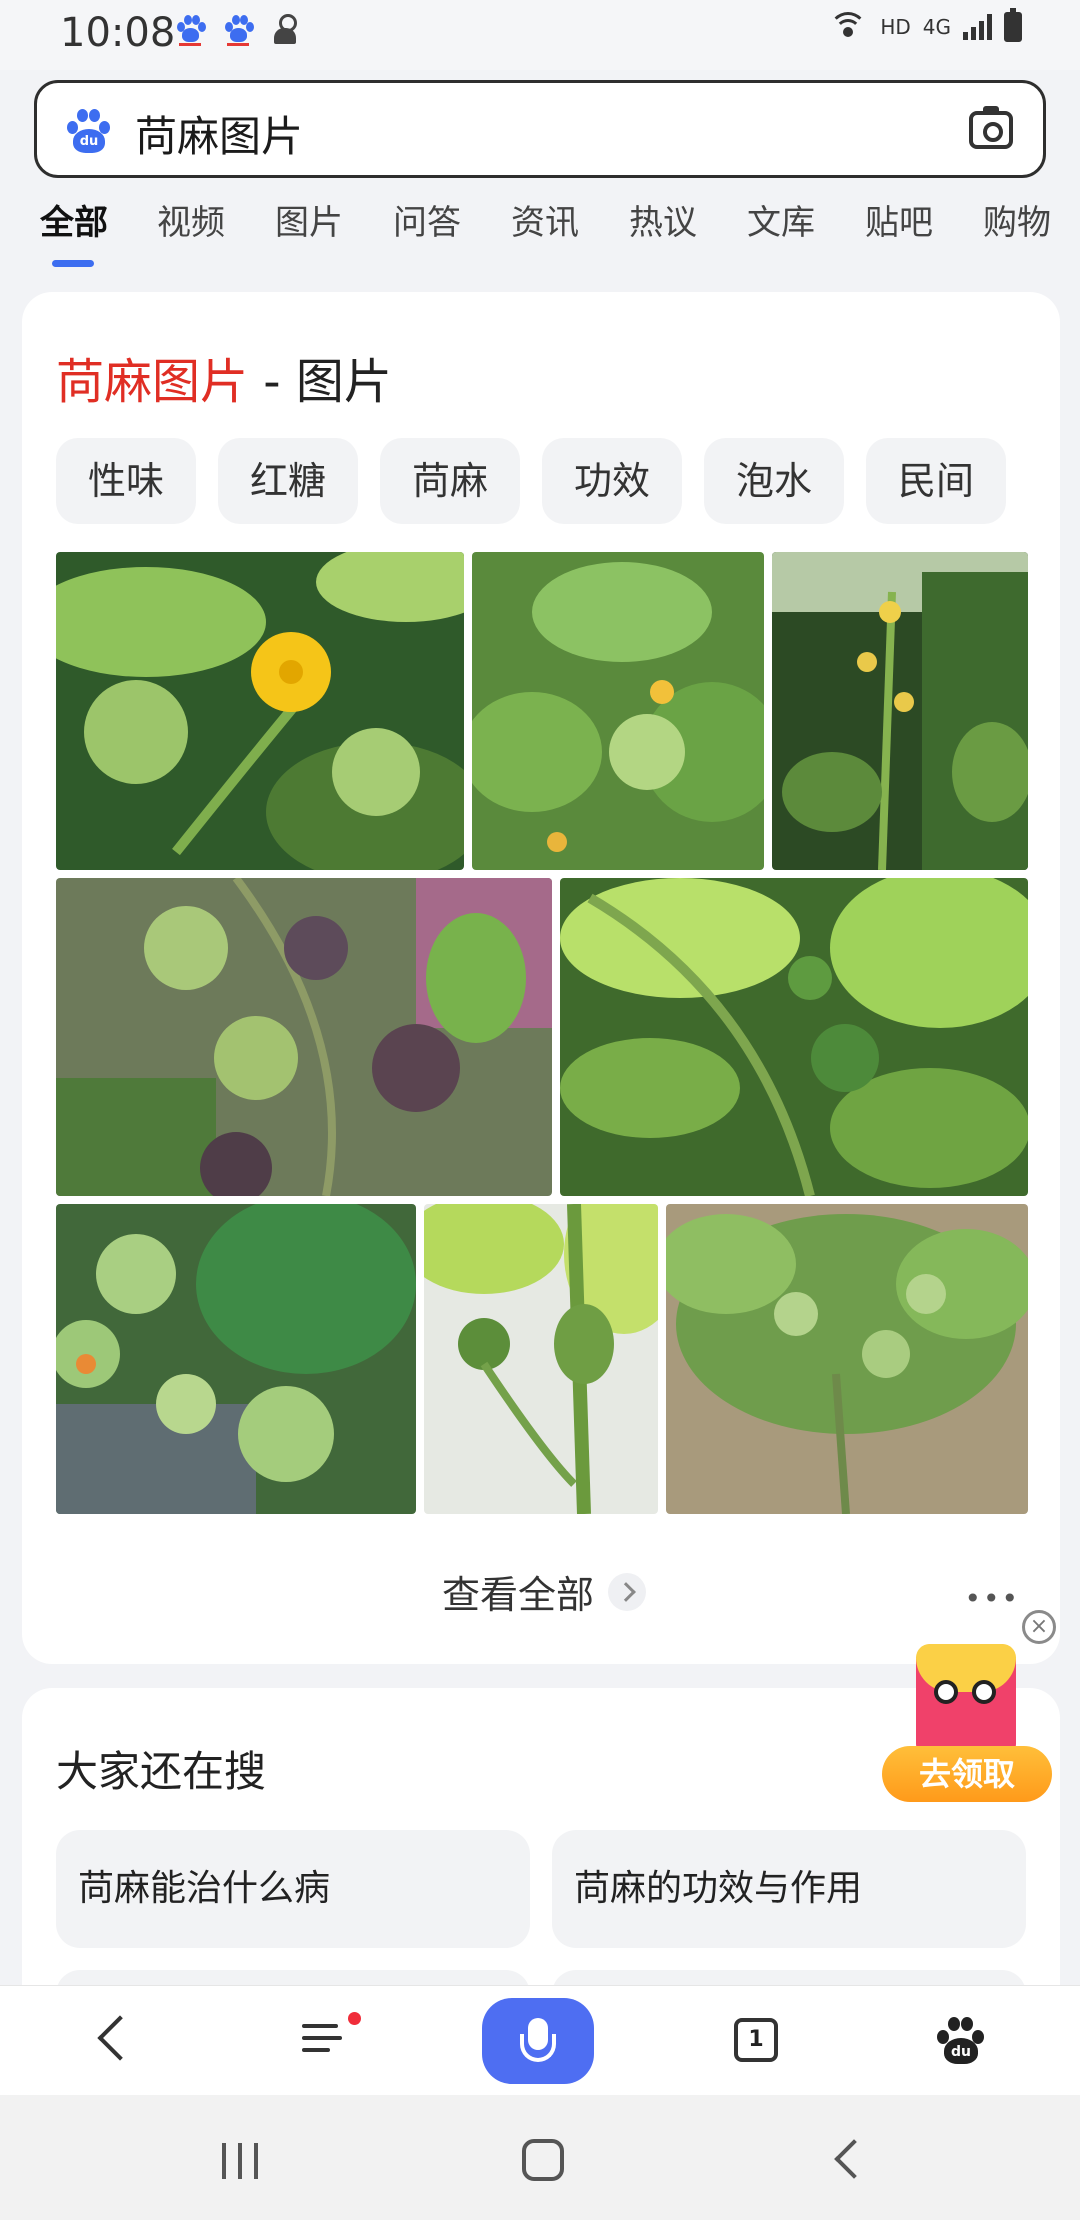 The image size is (1080, 2220). Describe the element at coordinates (120, 2038) in the screenshot. I see `back-icon` at that location.